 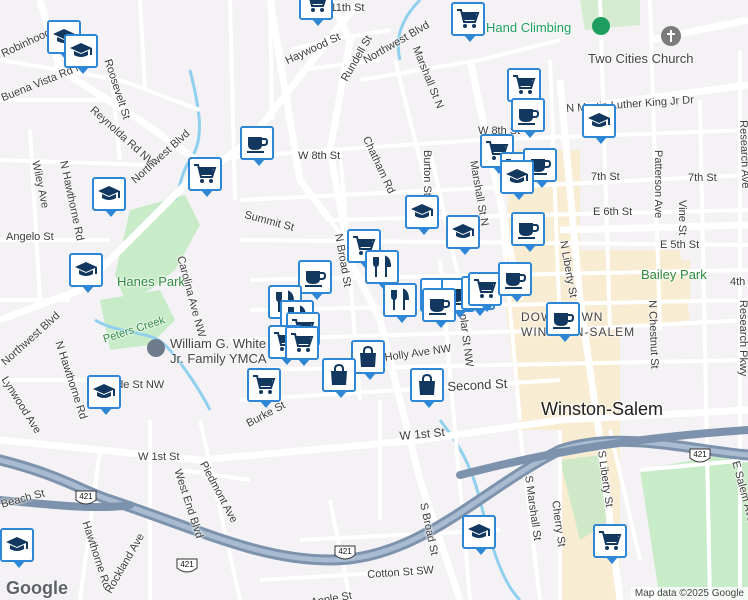 What do you see at coordinates (86, 496) in the screenshot?
I see `shield-label-4: 421` at bounding box center [86, 496].